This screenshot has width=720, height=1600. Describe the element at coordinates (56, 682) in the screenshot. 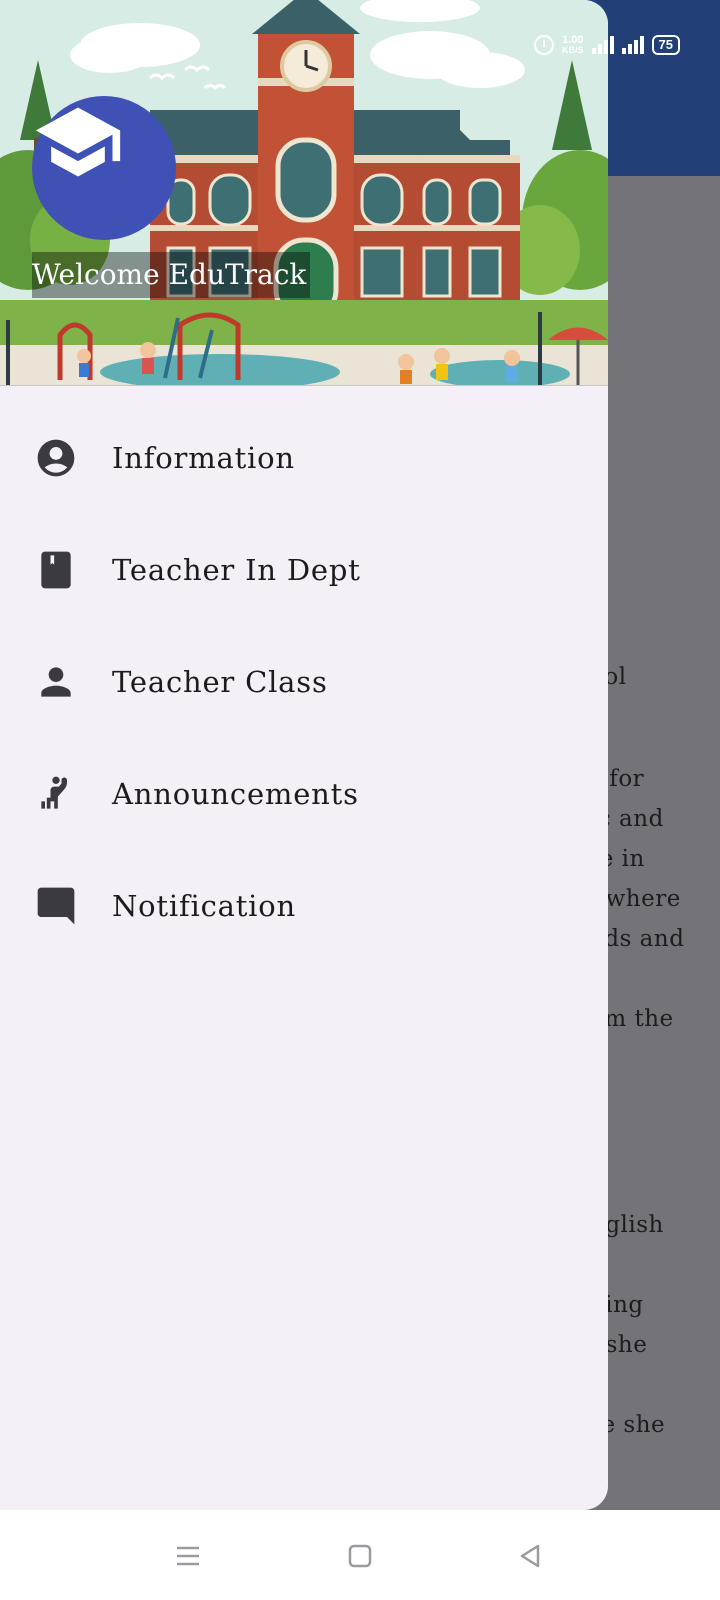

I see `person-icon` at that location.